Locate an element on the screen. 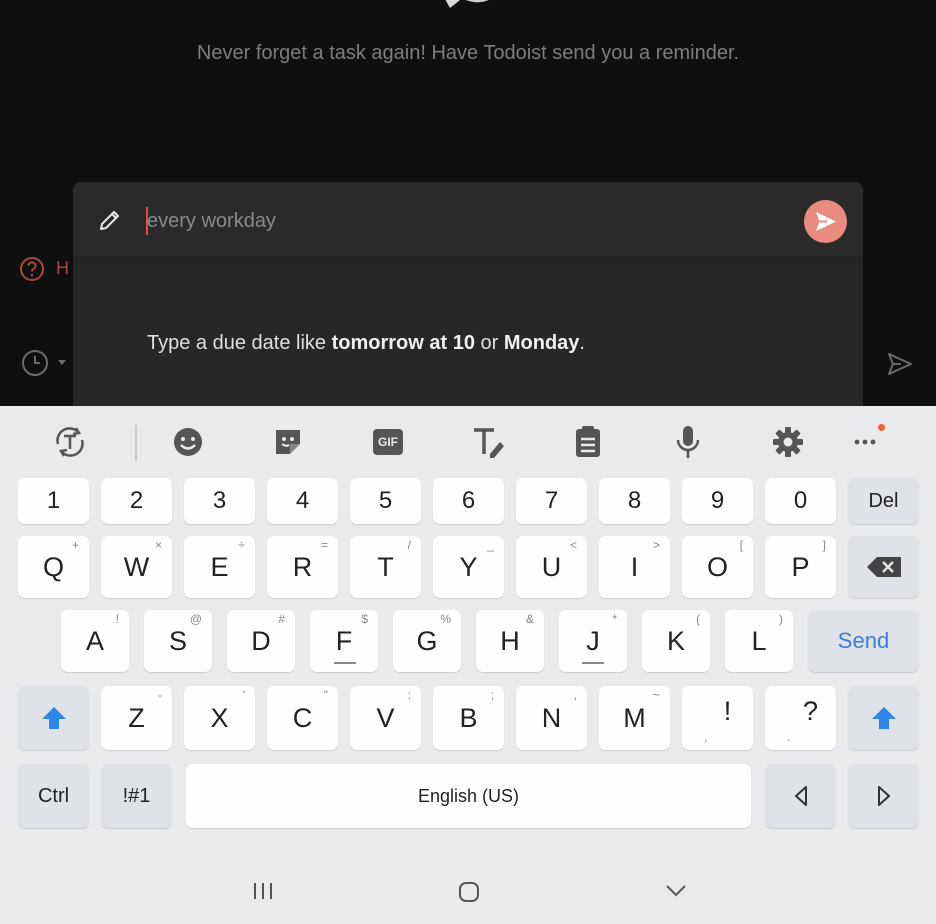 The width and height of the screenshot is (936, 924). gif-label: GIF is located at coordinates (388, 442).